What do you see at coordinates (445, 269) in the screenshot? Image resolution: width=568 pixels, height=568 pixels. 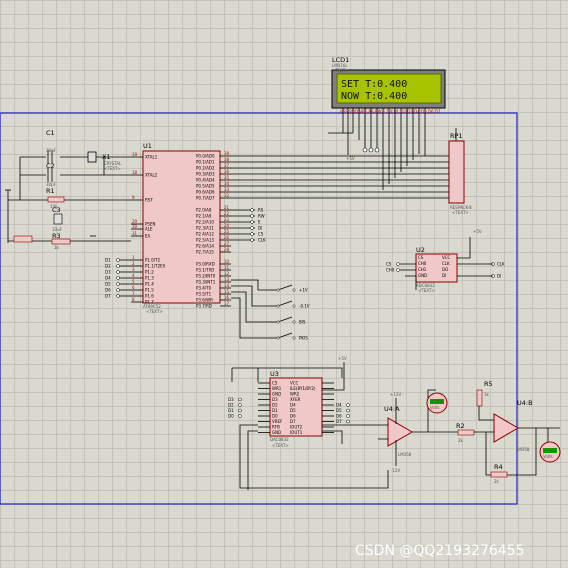 I see `u2-right-pin-label: DO` at bounding box center [445, 269].